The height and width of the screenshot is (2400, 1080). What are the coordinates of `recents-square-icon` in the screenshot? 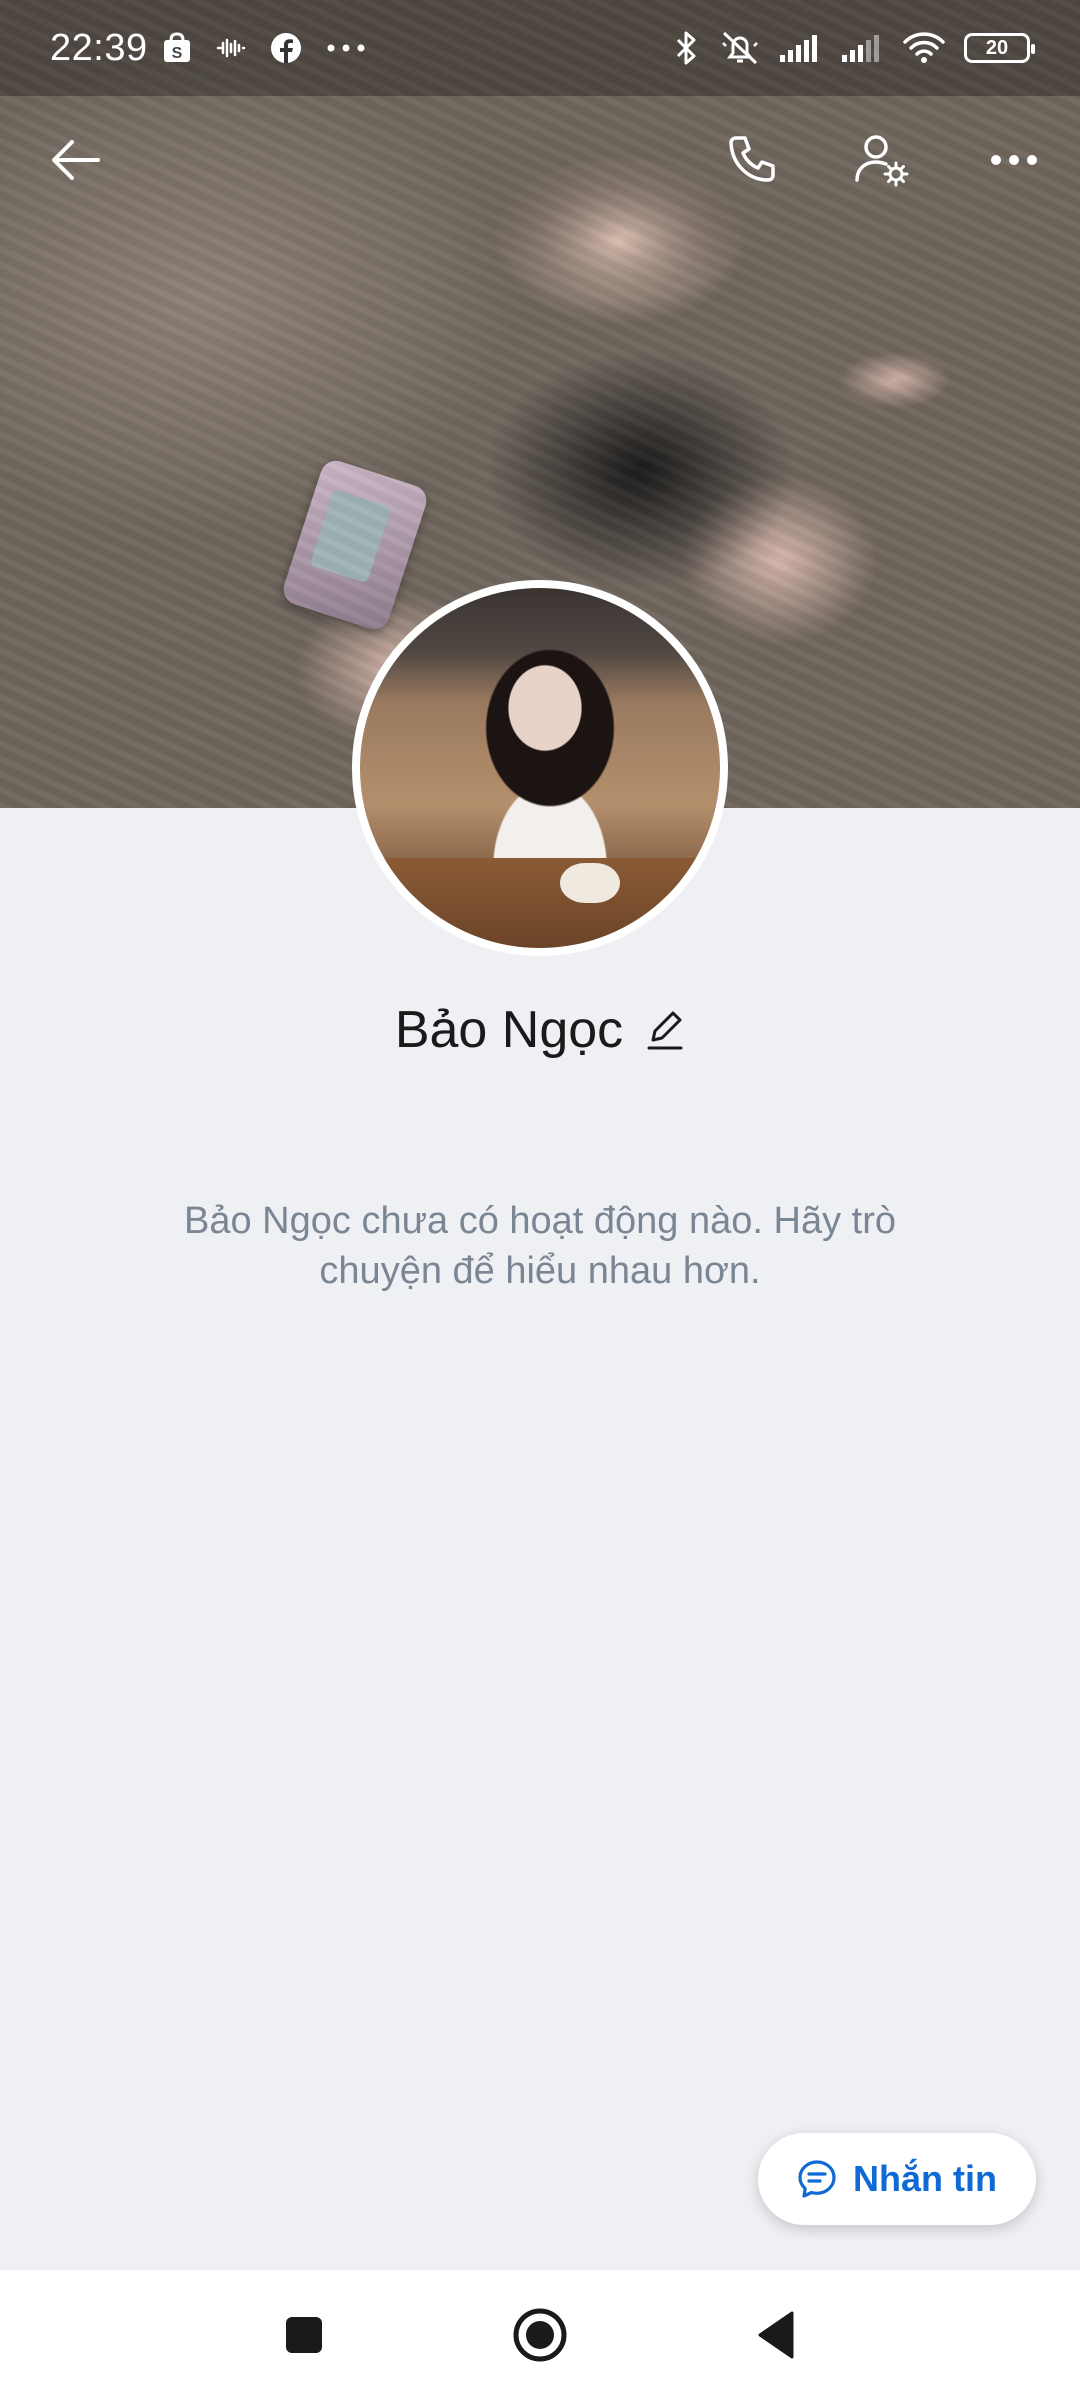 It's located at (304, 2335).